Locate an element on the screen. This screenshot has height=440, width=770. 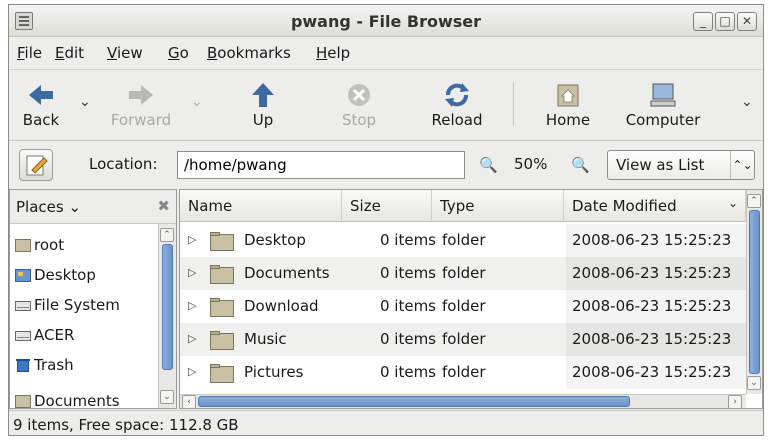
edit-pencil-icon is located at coordinates (37, 165).